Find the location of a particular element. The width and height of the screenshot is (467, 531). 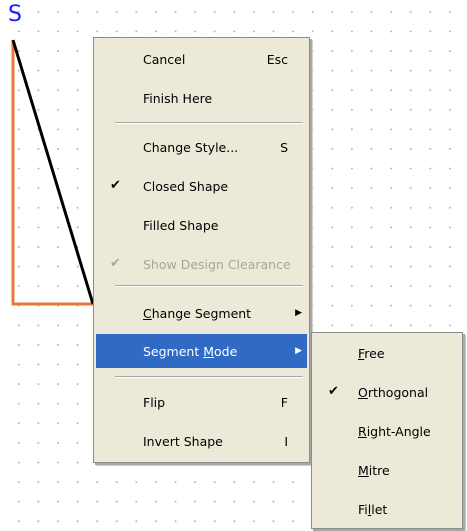

menu-item-label: Segment Mode is located at coordinates (190, 351).